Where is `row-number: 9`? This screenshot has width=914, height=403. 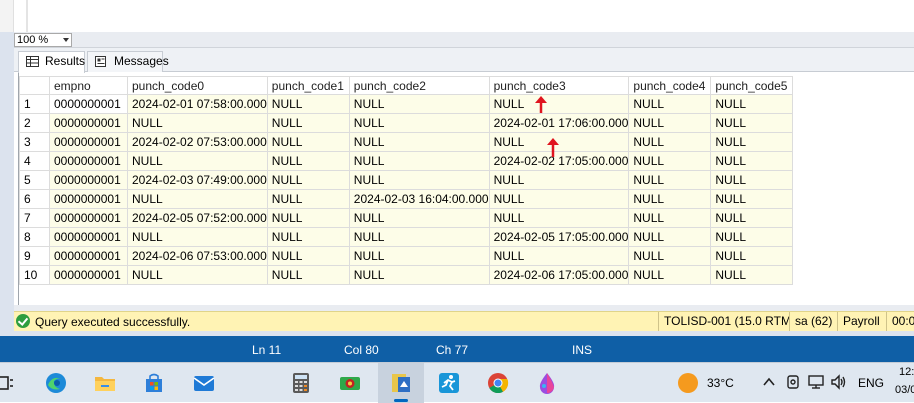 row-number: 9 is located at coordinates (34, 256).